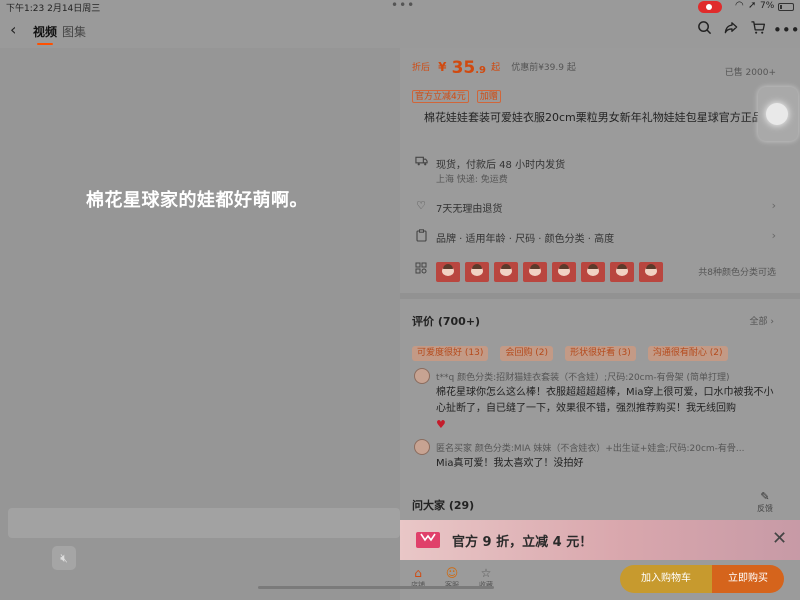 This screenshot has height=600, width=800. I want to click on location-icon: ➚, so click(752, 5).